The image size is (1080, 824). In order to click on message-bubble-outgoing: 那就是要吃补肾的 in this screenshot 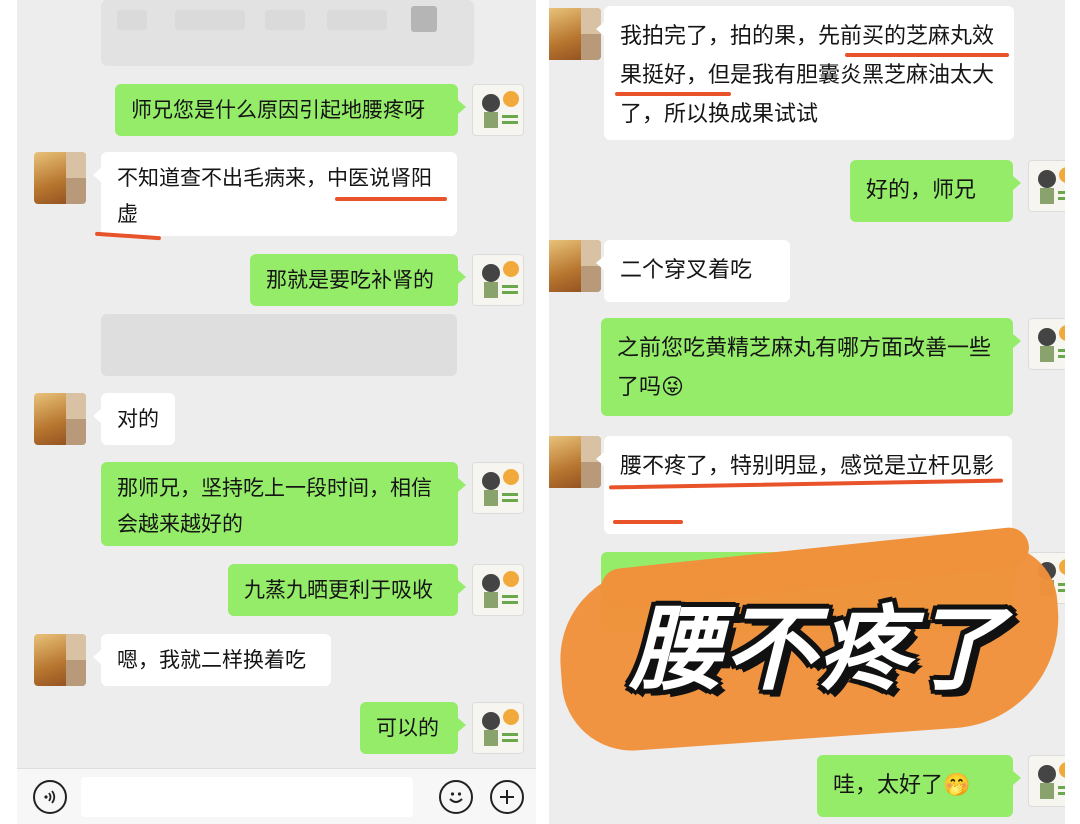, I will do `click(358, 280)`.